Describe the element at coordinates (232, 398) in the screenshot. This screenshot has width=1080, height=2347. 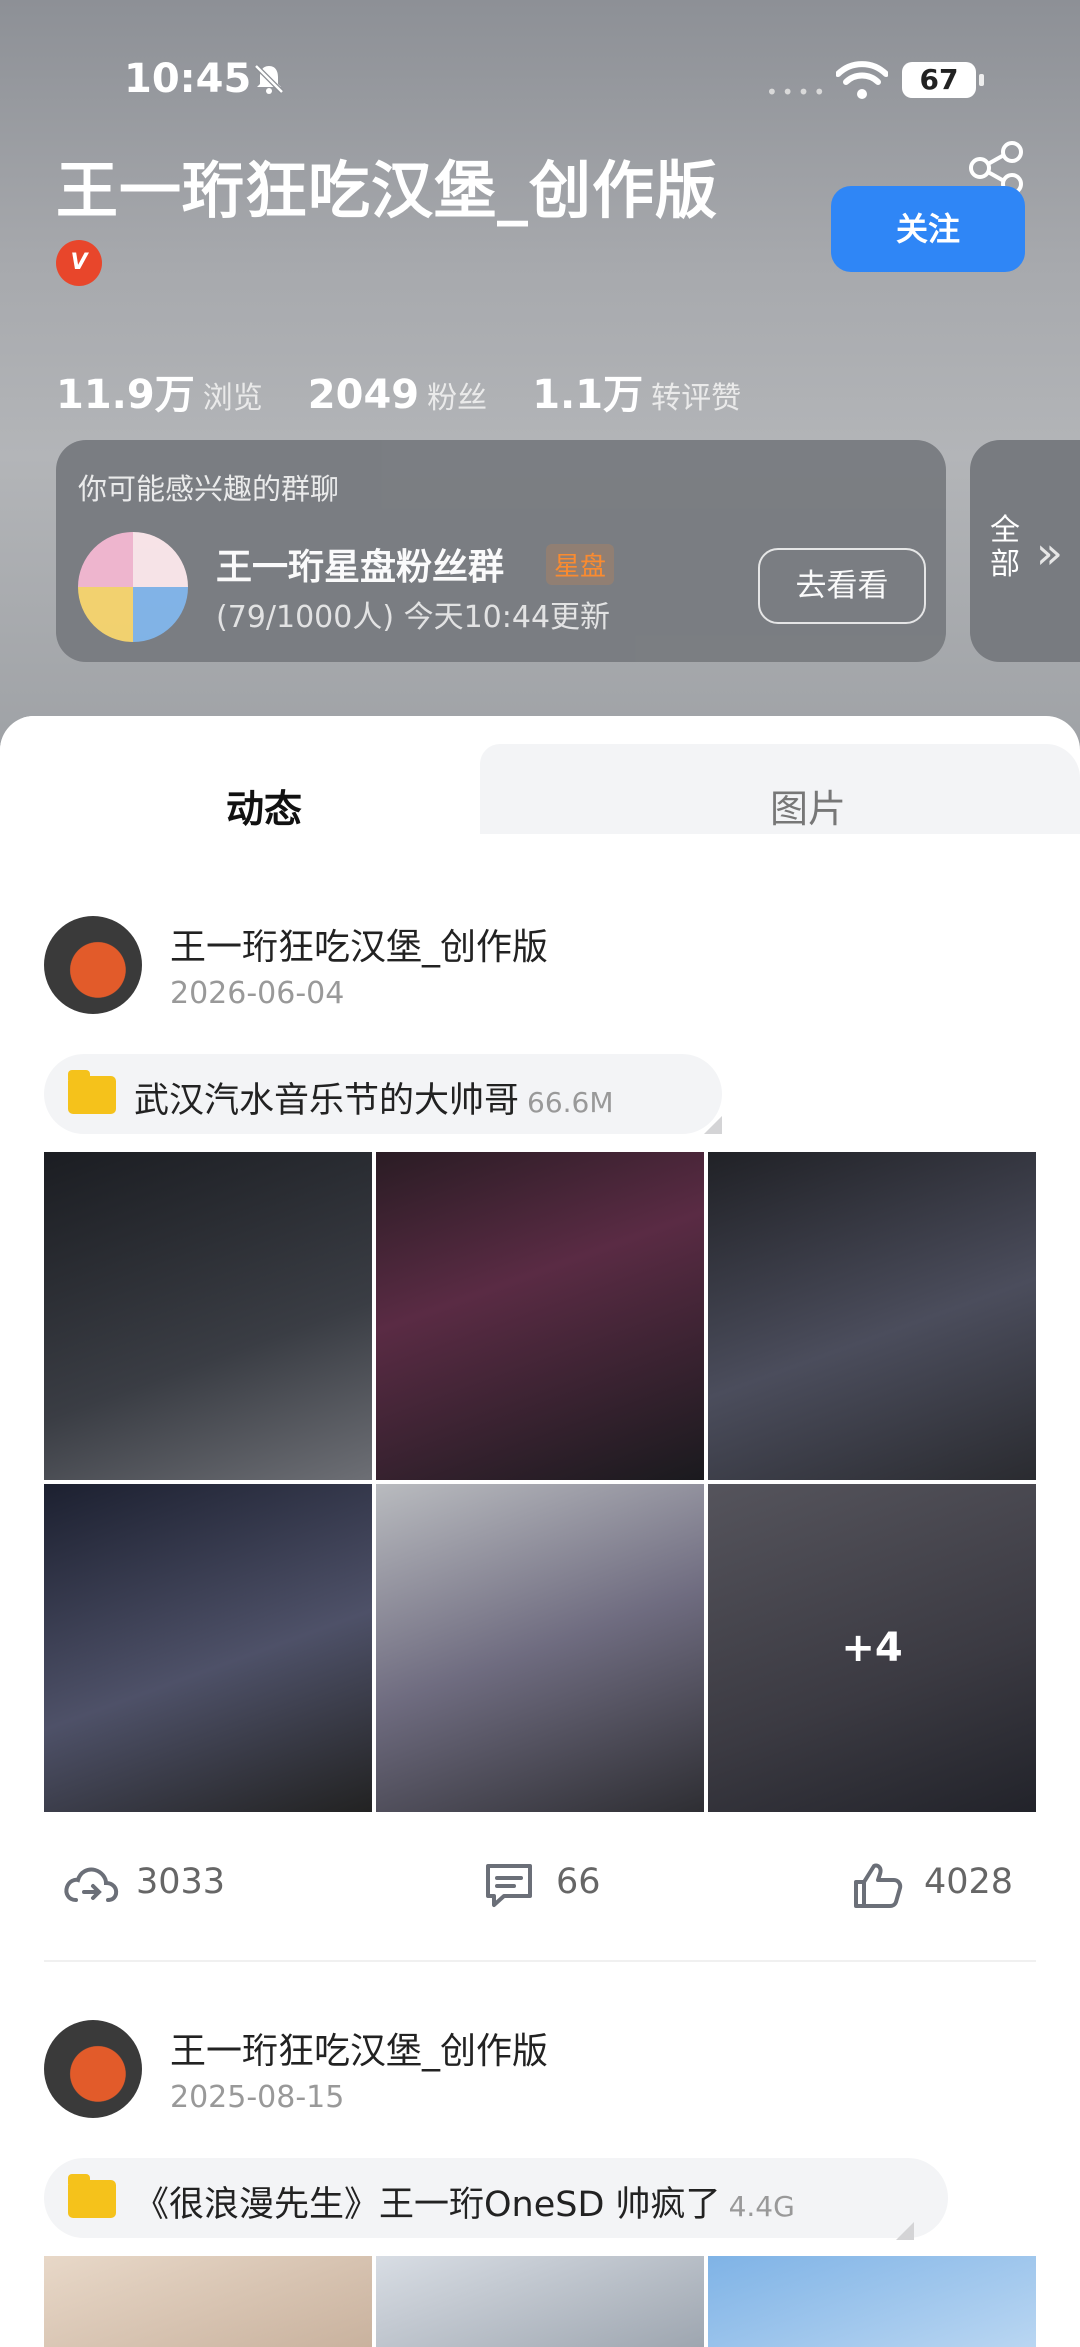
I see `stat-label: 浏览` at that location.